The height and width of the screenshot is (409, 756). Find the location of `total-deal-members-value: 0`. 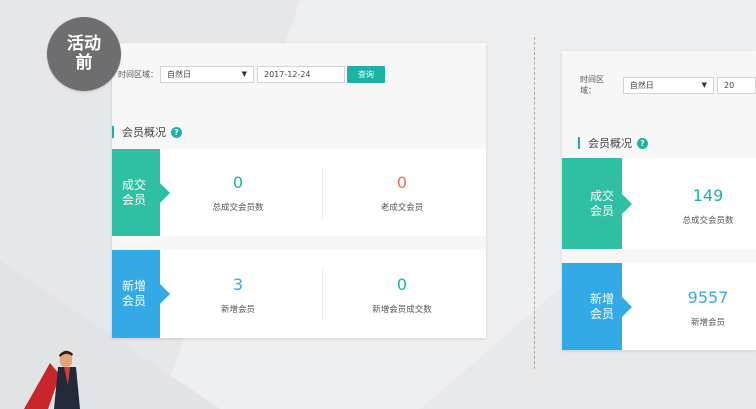

total-deal-members-value: 0 is located at coordinates (238, 182).